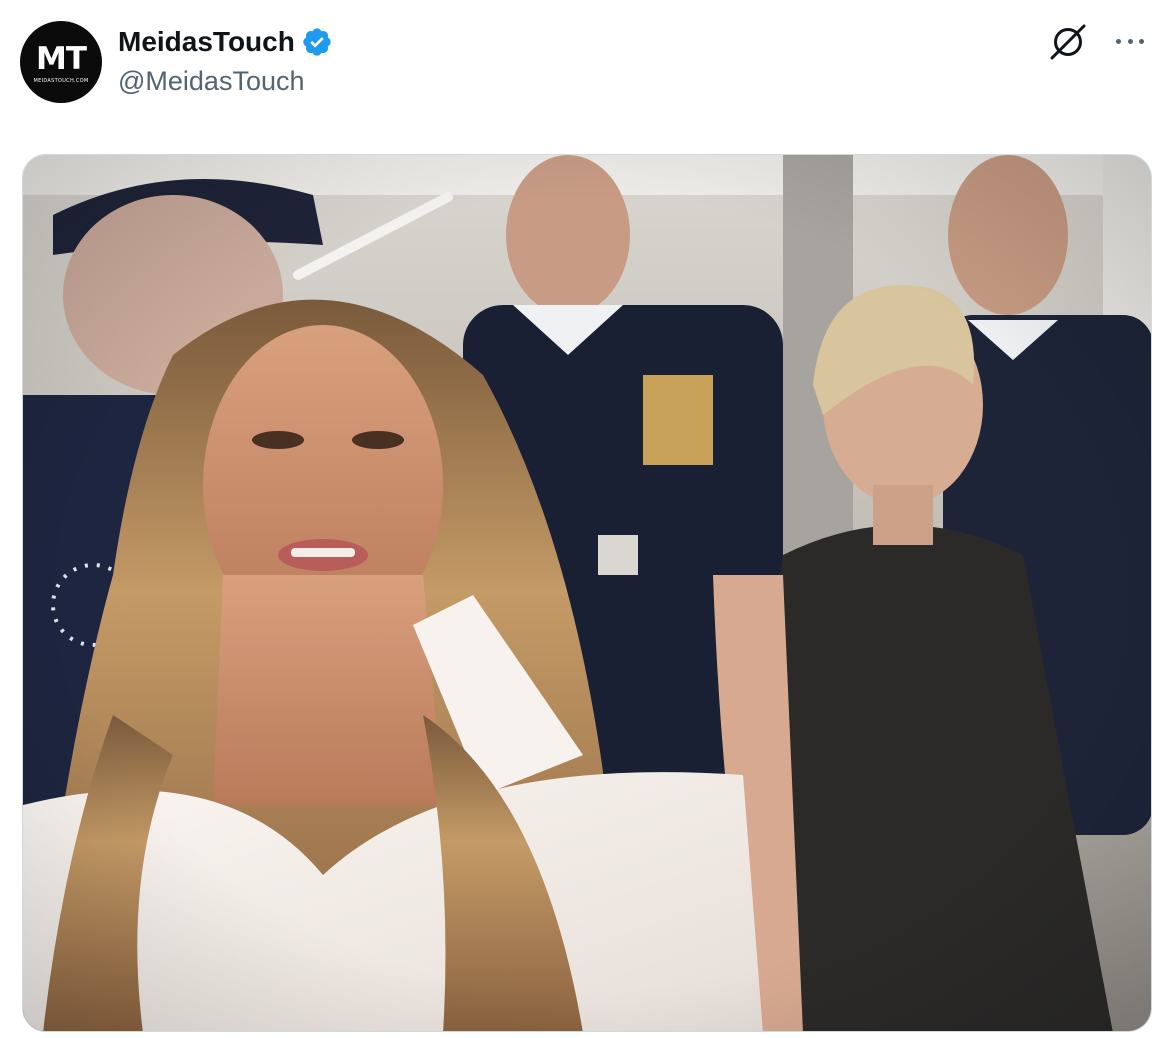 The width and height of the screenshot is (1166, 1038). I want to click on more-options-icon, so click(1130, 41).